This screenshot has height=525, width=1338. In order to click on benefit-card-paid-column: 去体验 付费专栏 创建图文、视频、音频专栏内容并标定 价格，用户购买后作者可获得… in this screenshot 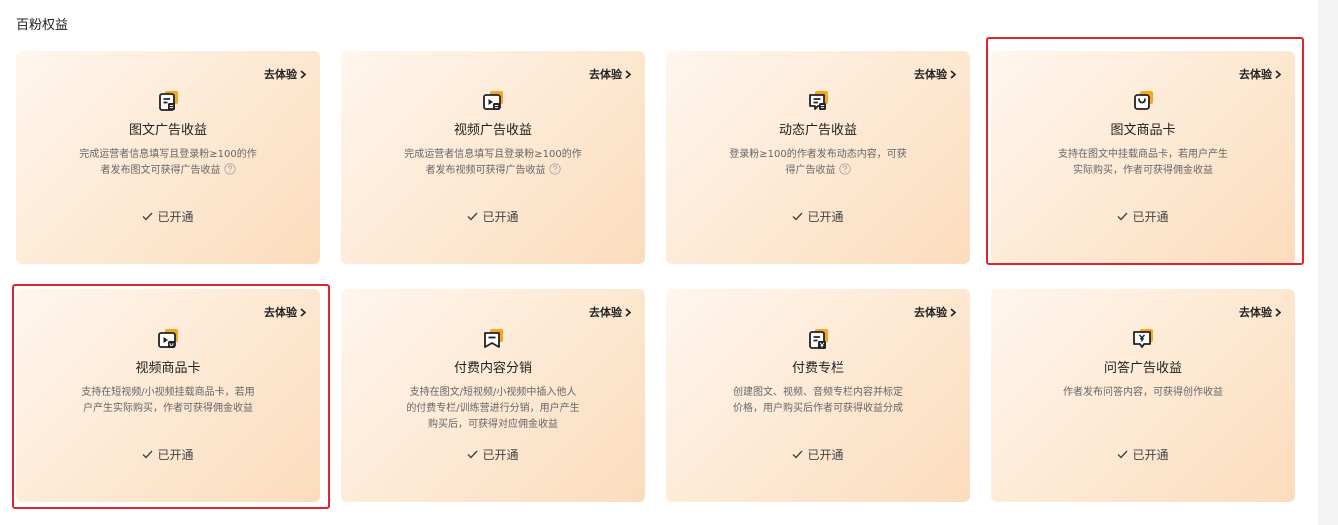, I will do `click(818, 395)`.